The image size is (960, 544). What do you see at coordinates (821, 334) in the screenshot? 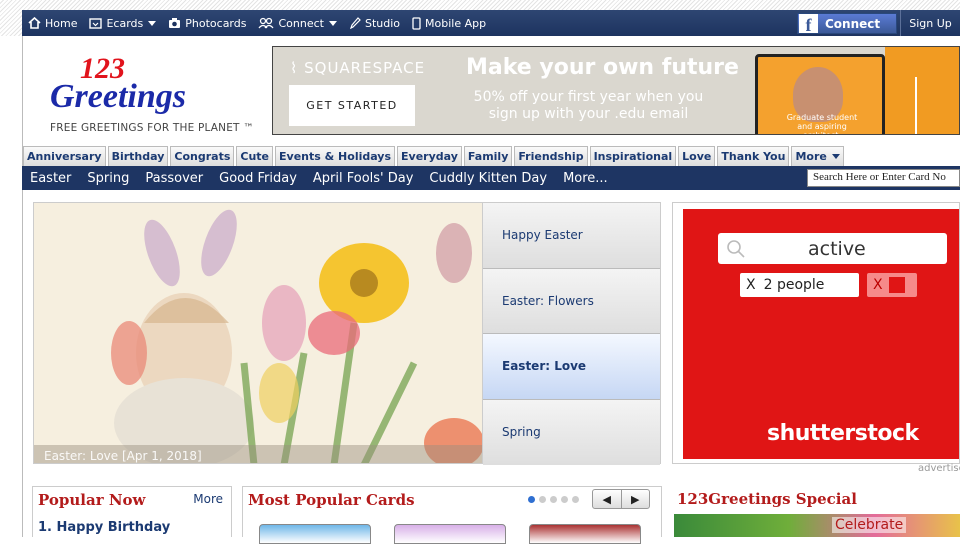
I see `shutterstock-ad: active X 2 people X shutterstock` at bounding box center [821, 334].